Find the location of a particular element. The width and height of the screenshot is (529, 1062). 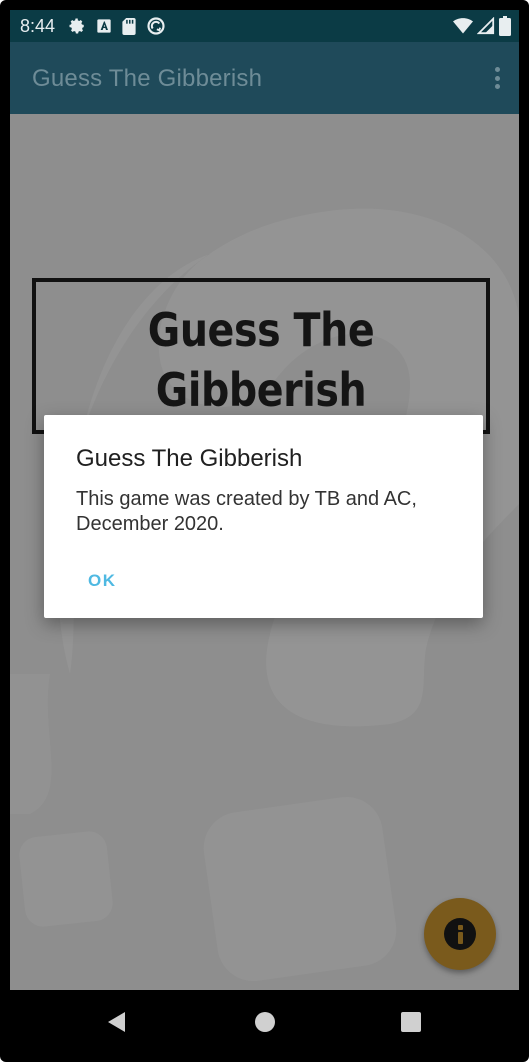

info-fab-button is located at coordinates (460, 934).